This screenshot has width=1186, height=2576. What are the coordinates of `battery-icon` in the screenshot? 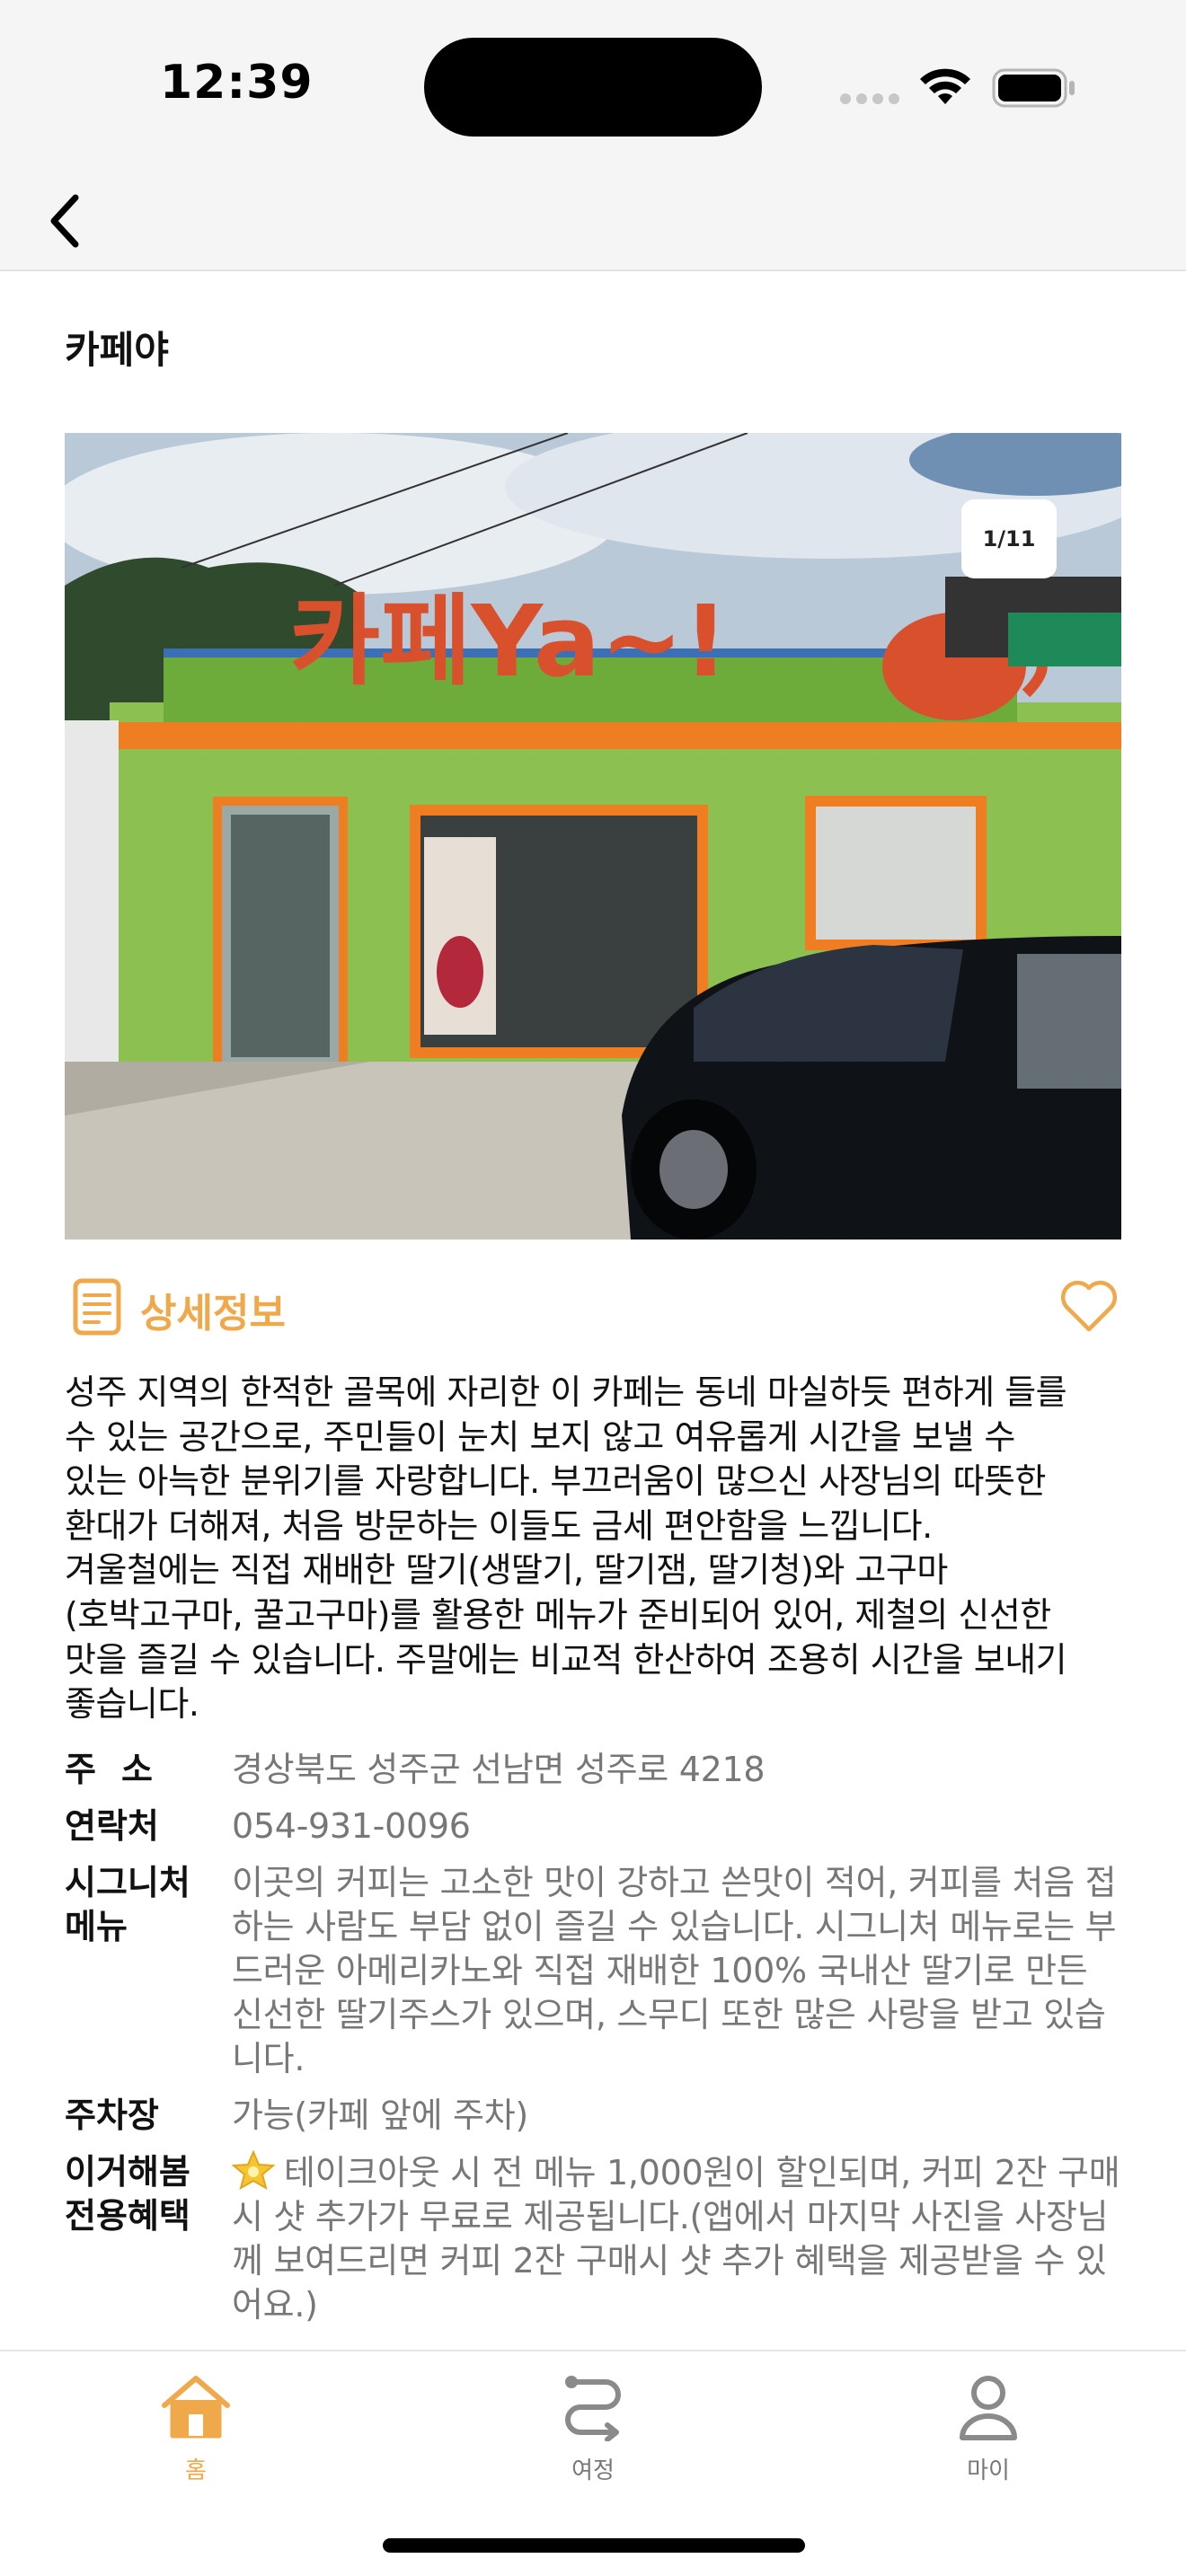 It's located at (1033, 88).